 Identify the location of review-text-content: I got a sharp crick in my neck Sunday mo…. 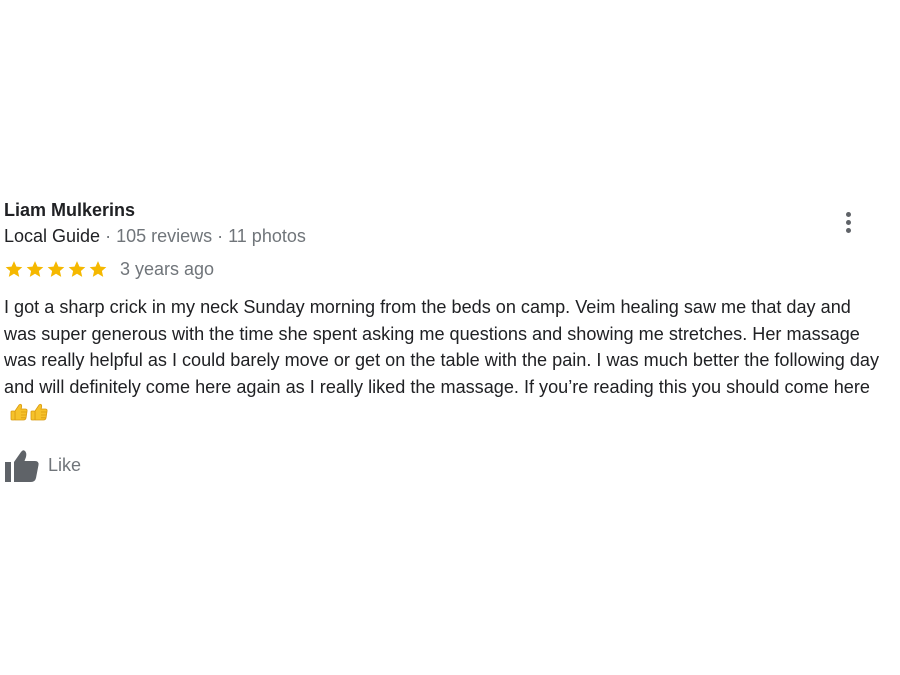
(442, 347).